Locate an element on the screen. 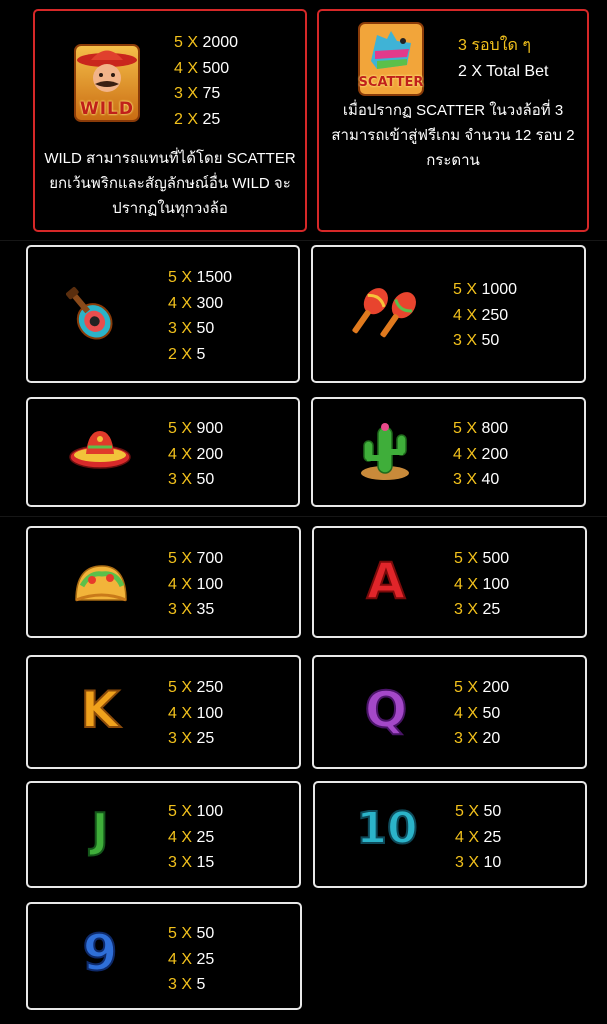  pay-row: 5 X 900 is located at coordinates (196, 428).